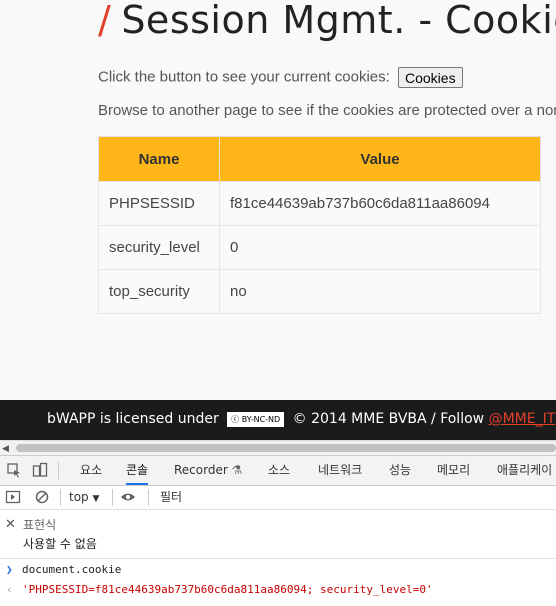  Describe the element at coordinates (237, 470) in the screenshot. I see `flask-icon: ⚗` at that location.